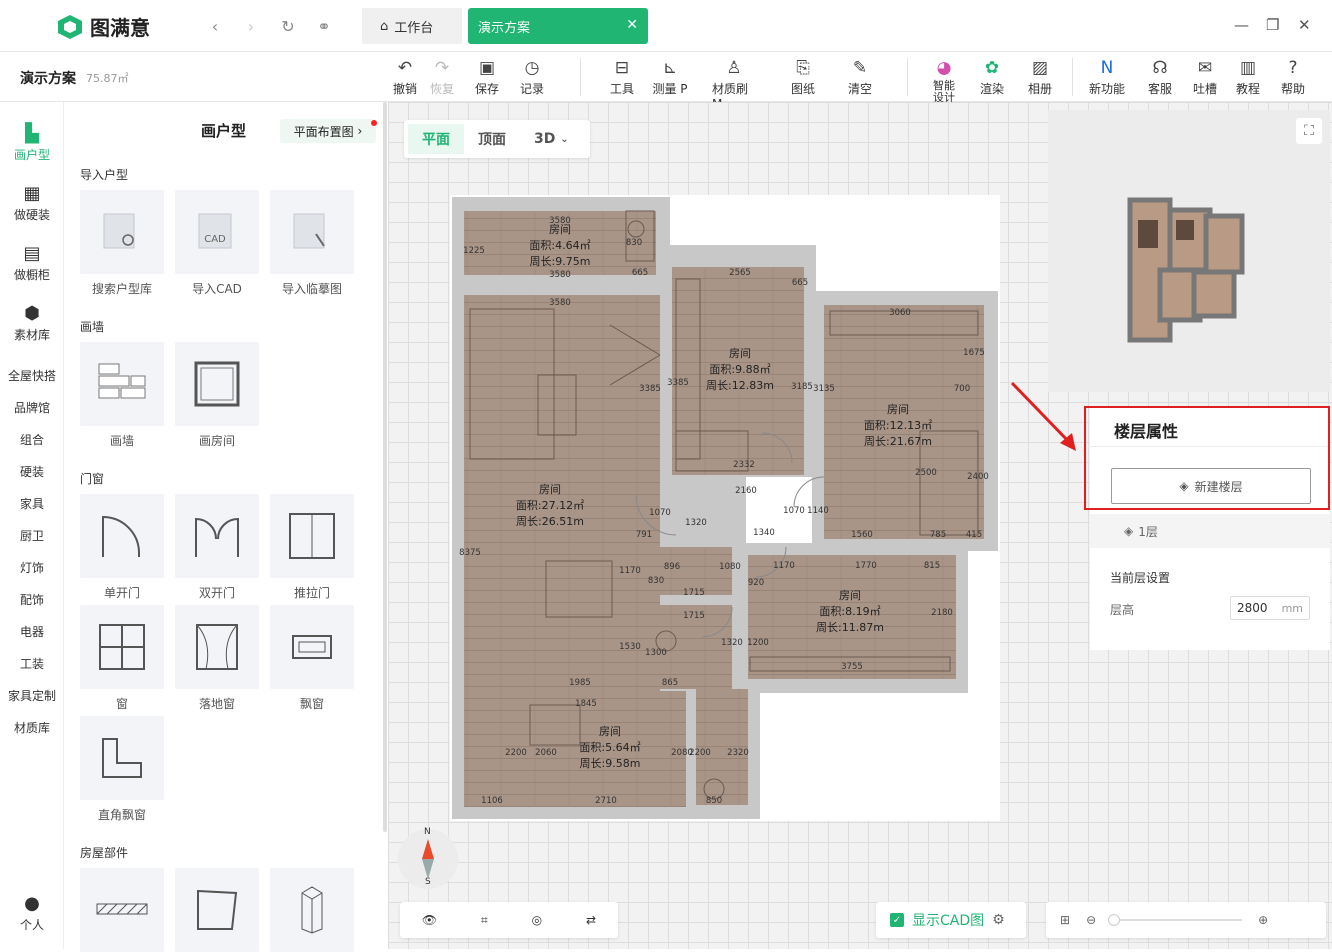 The image size is (1332, 952). Describe the element at coordinates (122, 910) in the screenshot. I see `beam-card` at that location.